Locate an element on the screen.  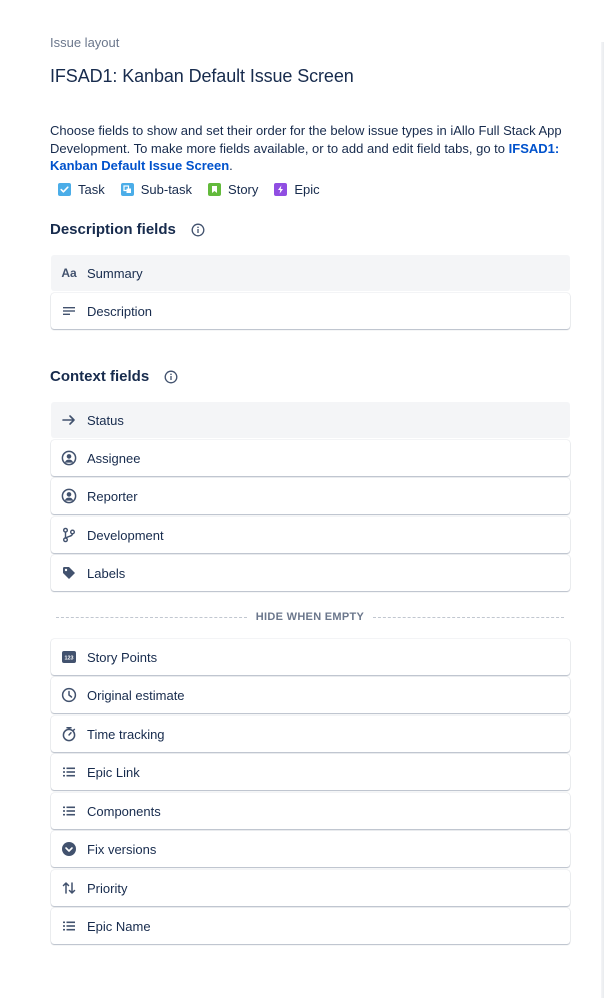
section-title-text: Context fields is located at coordinates (100, 376).